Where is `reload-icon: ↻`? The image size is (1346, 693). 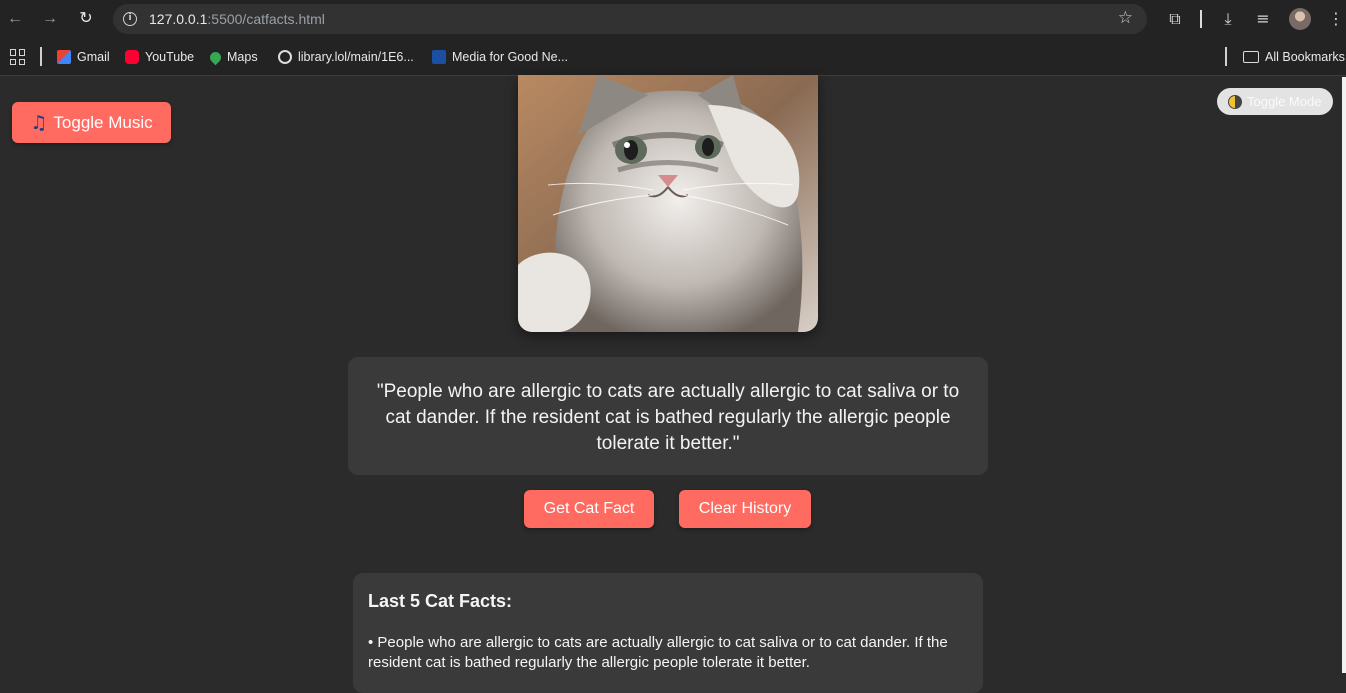
reload-icon: ↻ is located at coordinates (86, 19).